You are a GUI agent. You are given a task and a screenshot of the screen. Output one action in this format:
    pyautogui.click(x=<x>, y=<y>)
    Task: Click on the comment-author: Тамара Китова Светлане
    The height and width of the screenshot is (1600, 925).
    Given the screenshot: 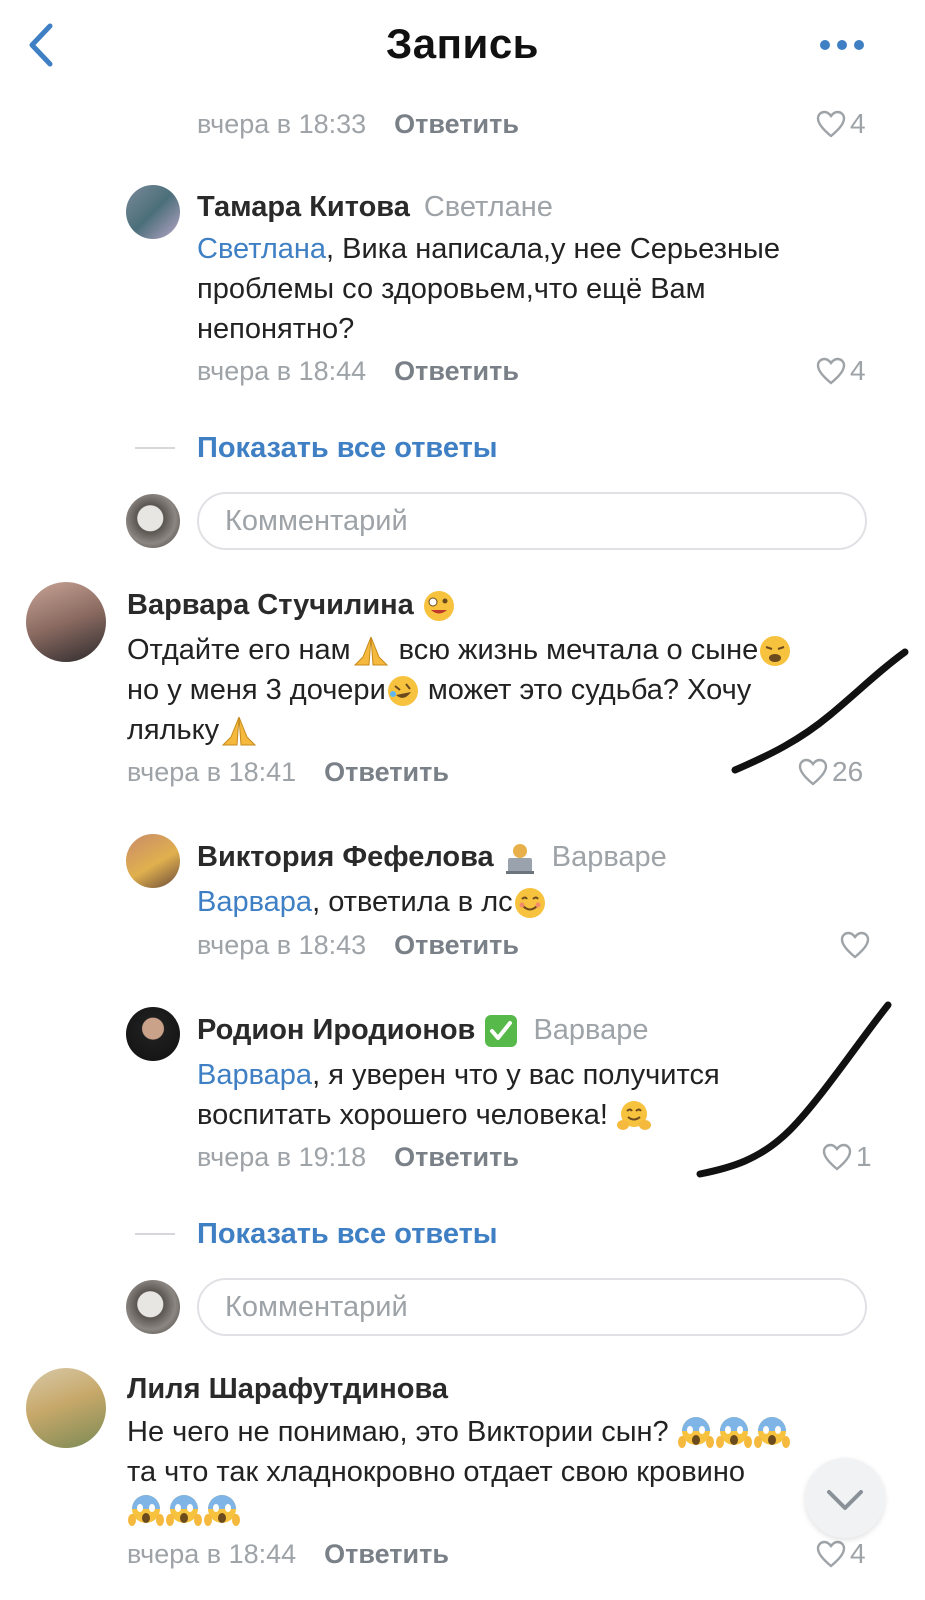 What is the action you would take?
    pyautogui.click(x=375, y=207)
    